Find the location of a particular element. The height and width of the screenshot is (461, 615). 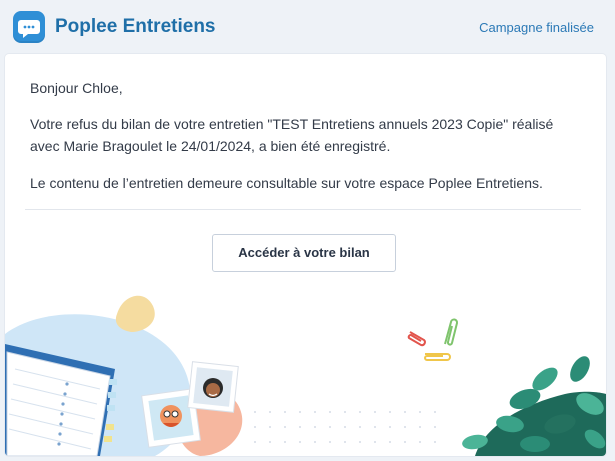

divider is located at coordinates (303, 209).